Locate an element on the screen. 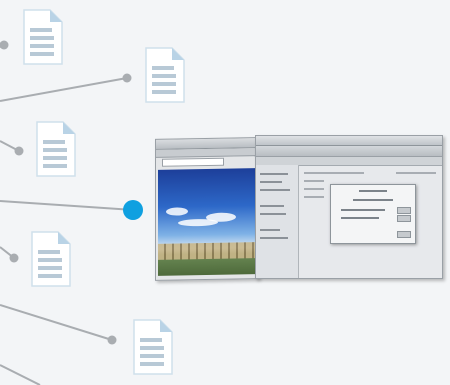 The image size is (450, 385). hub-dot-icon is located at coordinates (133, 210).